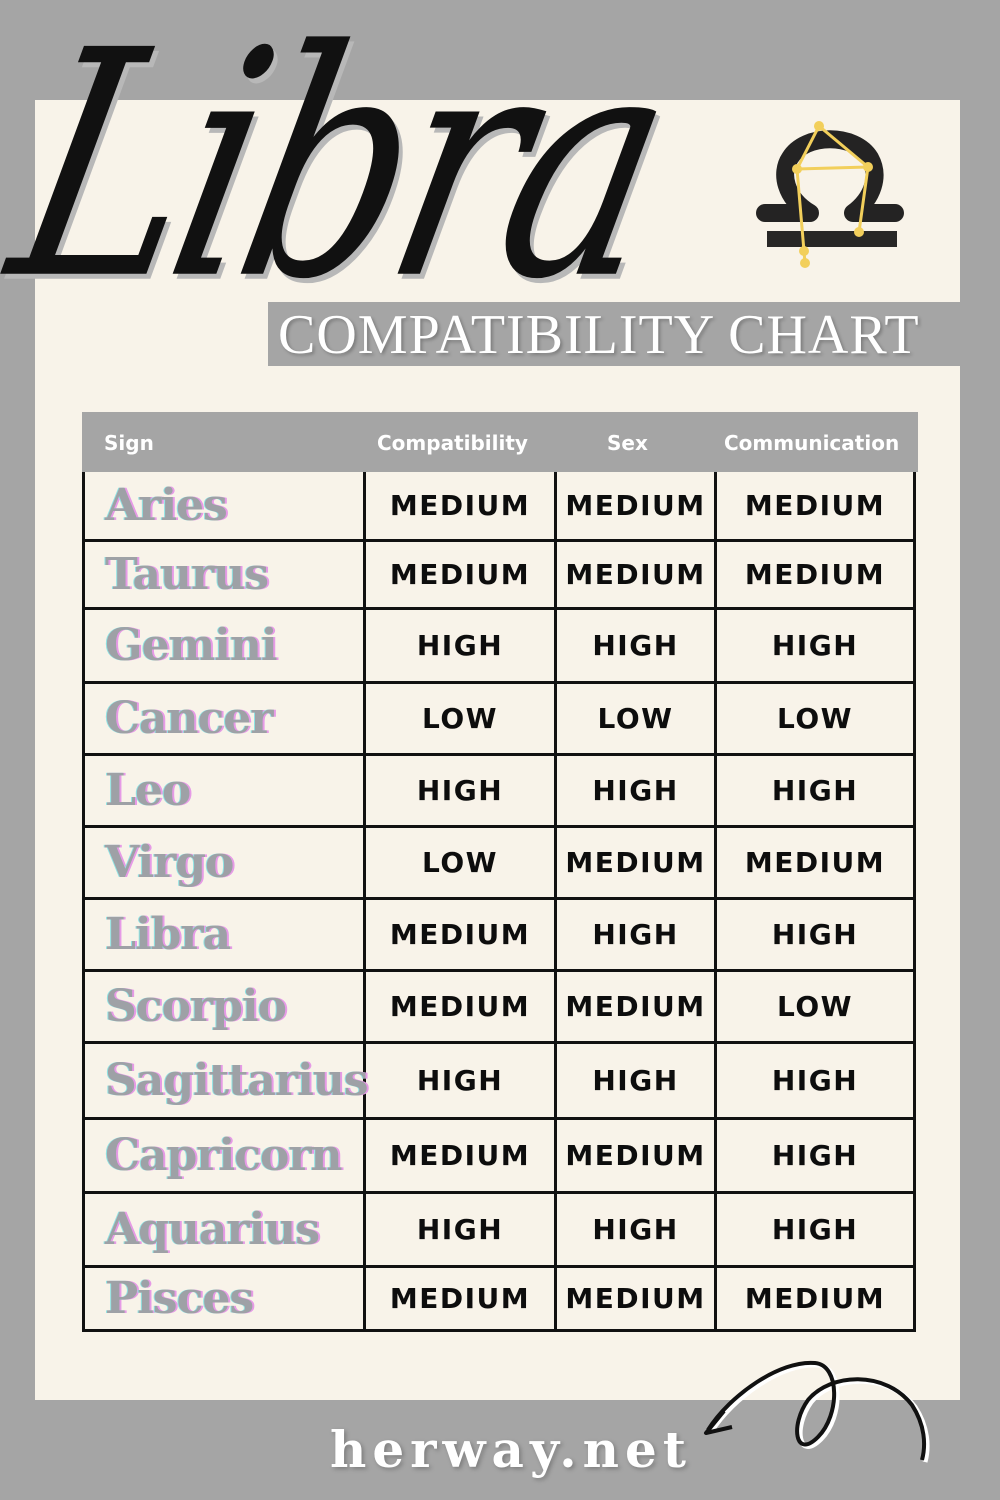 The width and height of the screenshot is (1000, 1500). I want to click on sign-cell: Leo, so click(225, 790).